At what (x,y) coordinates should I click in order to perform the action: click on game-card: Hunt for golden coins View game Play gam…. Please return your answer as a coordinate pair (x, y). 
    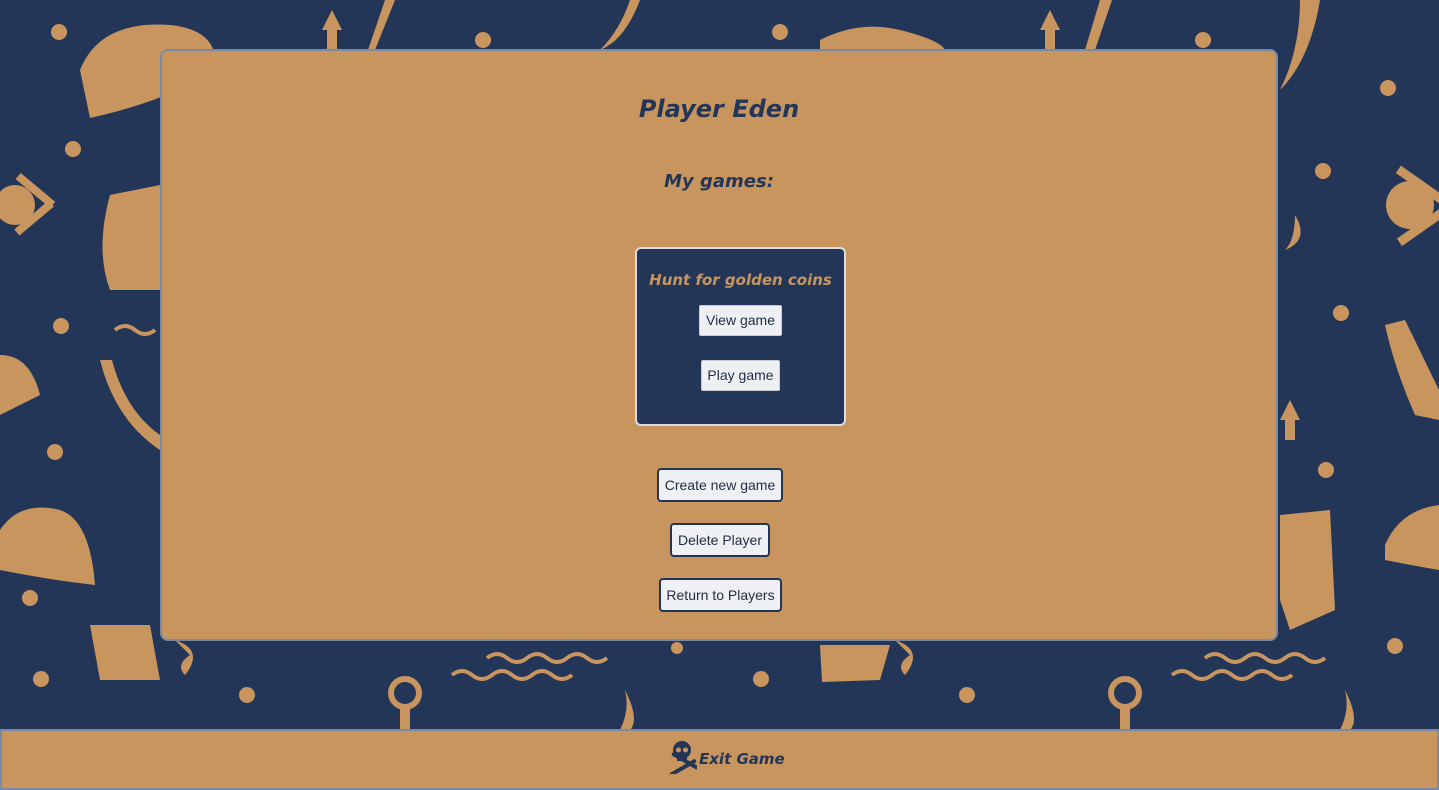
    Looking at the image, I should click on (740, 336).